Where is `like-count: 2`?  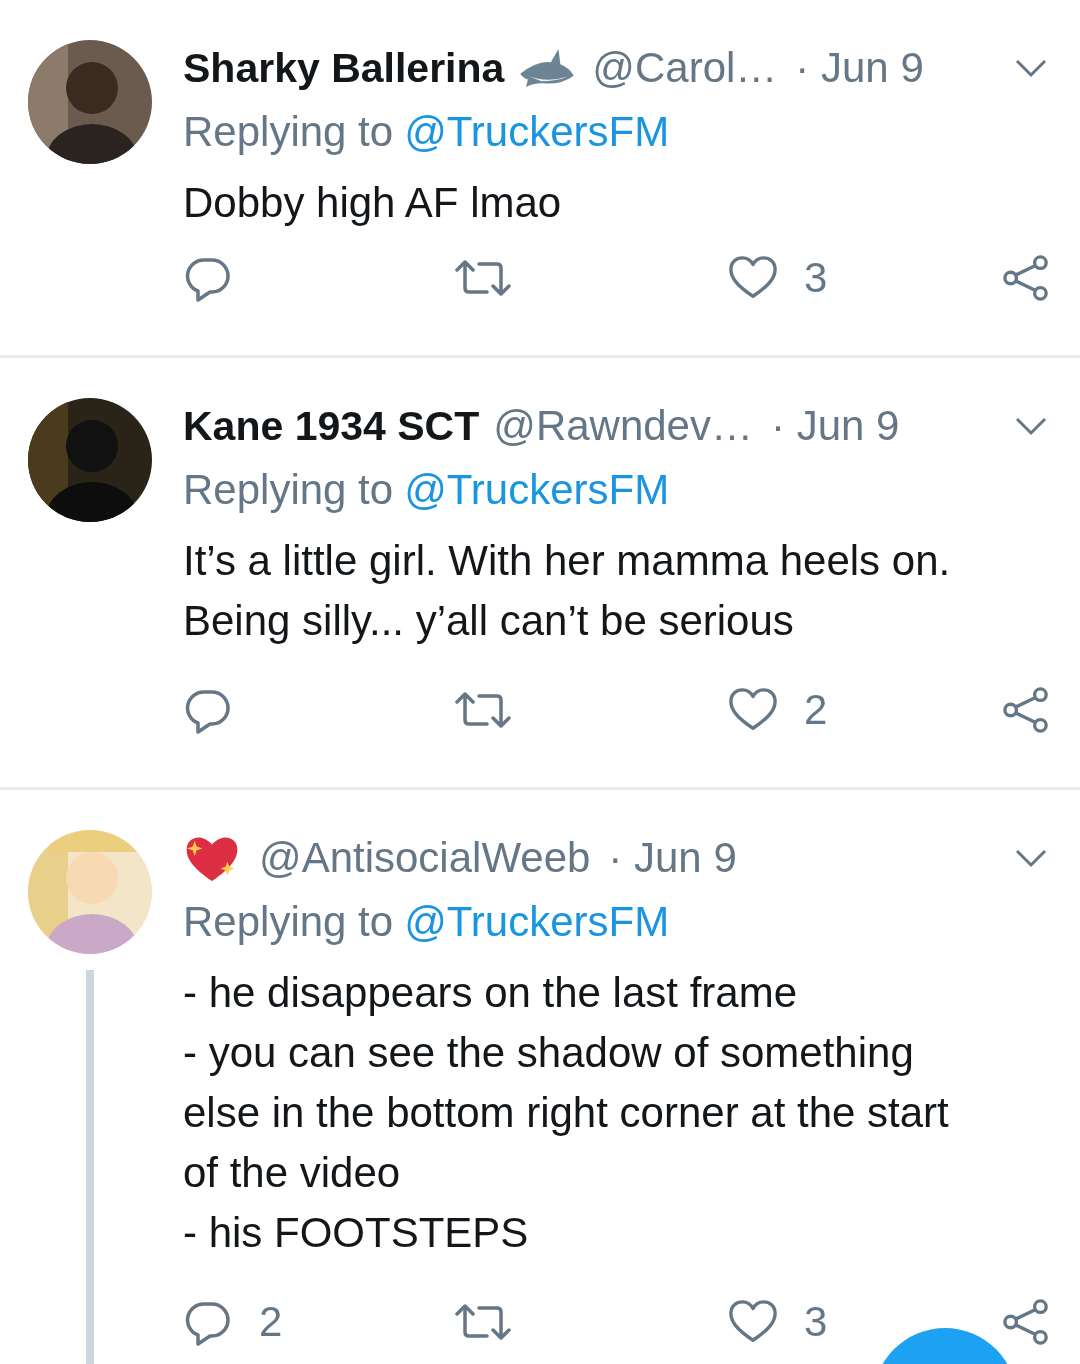
like-count: 2 is located at coordinates (816, 710).